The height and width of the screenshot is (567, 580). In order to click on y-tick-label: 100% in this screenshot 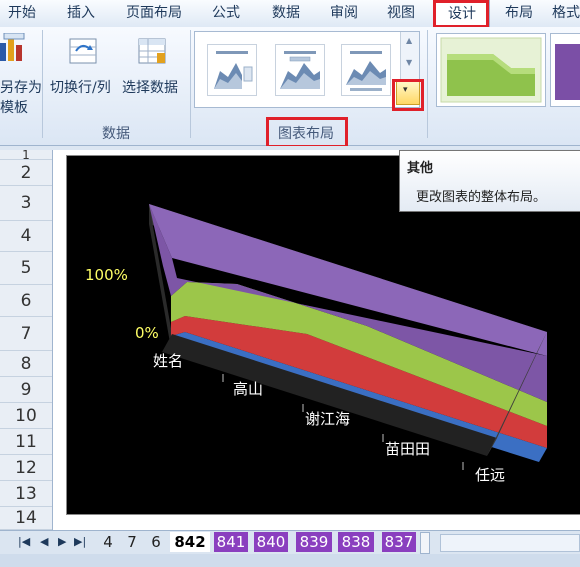, I will do `click(106, 275)`.